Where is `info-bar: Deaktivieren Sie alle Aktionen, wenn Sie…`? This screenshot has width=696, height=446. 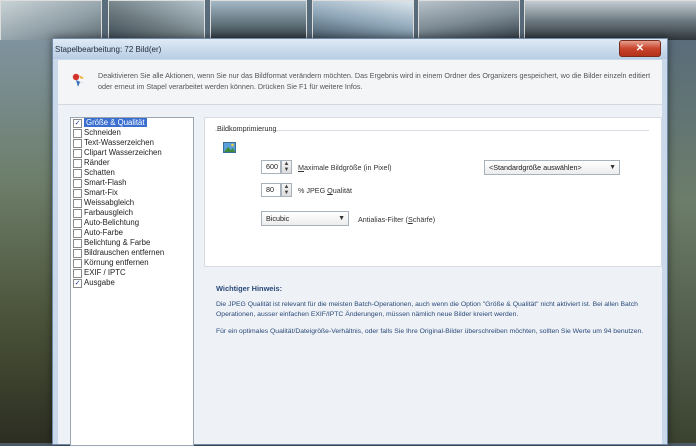
info-bar: Deaktivieren Sie alle Aktionen, wenn Sie… is located at coordinates (360, 82).